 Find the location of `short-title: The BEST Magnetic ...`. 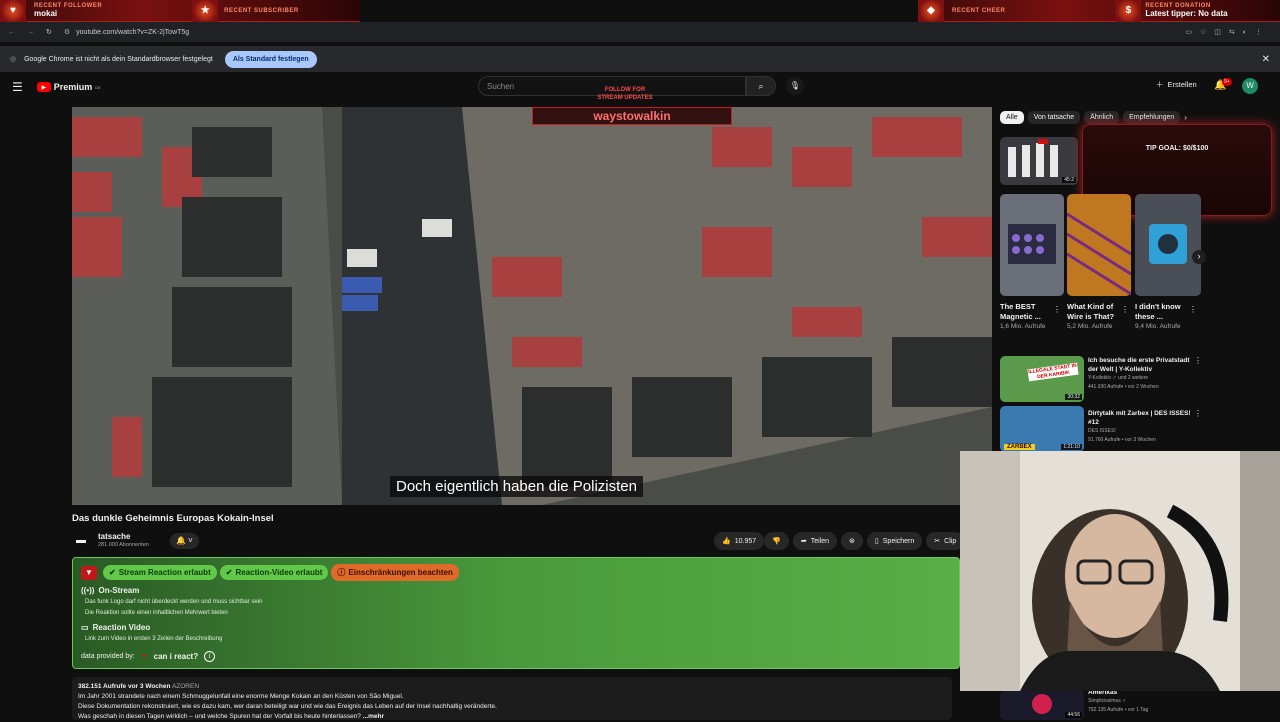

short-title: The BEST Magnetic ... is located at coordinates (1027, 312).